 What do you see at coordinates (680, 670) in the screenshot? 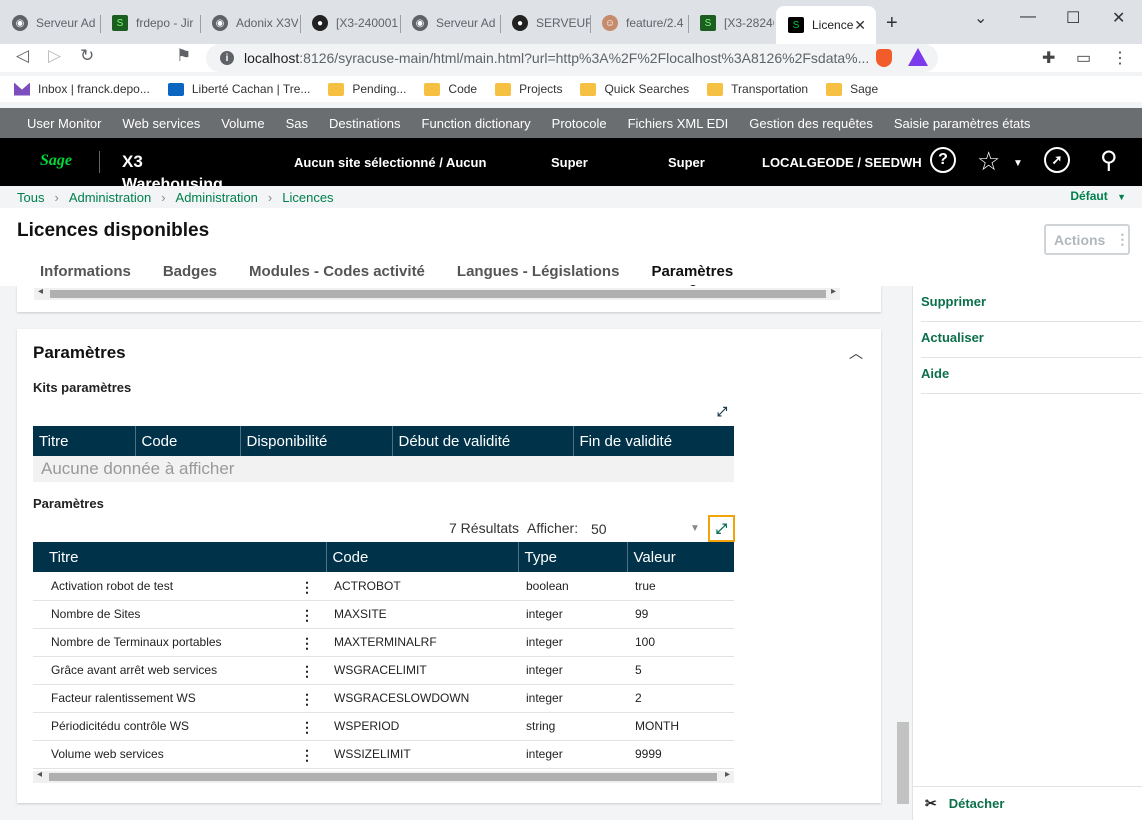
I see `cell-value: 5` at bounding box center [680, 670].